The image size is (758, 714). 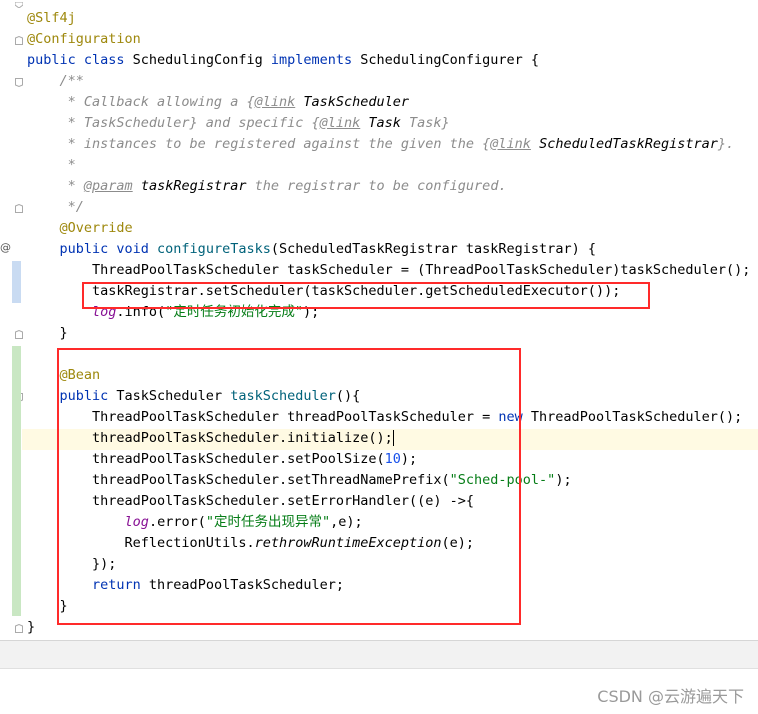 What do you see at coordinates (214, 249) in the screenshot?
I see `code-token: configureTasks` at bounding box center [214, 249].